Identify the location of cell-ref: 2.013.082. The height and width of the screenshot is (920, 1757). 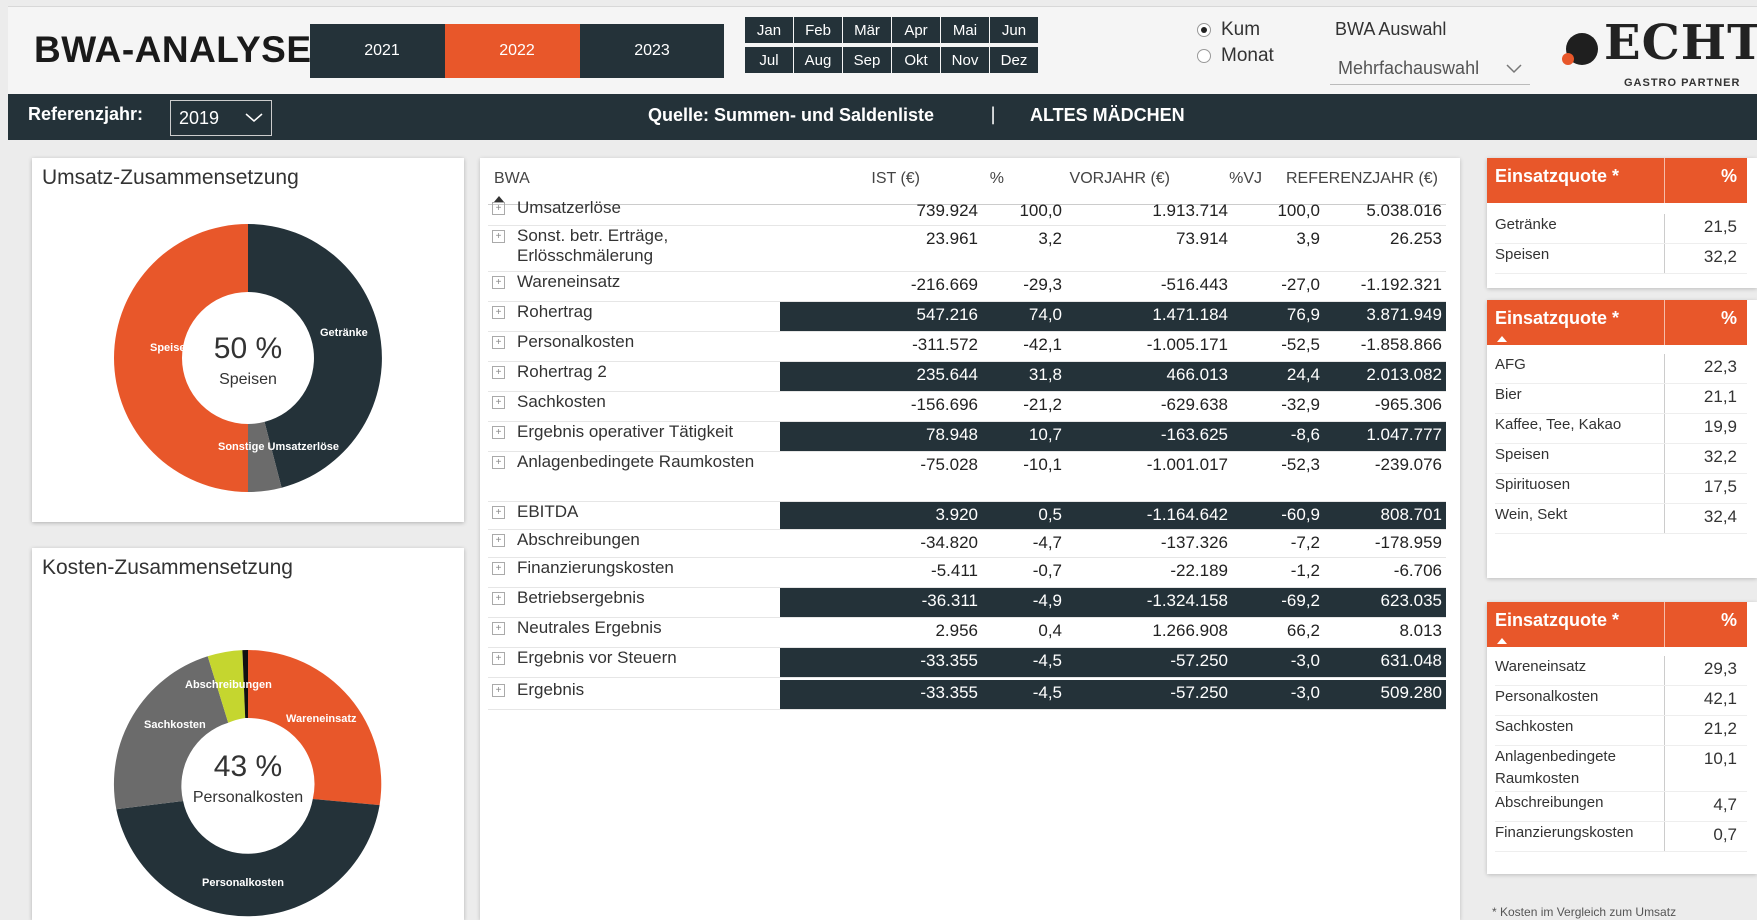
(1404, 374).